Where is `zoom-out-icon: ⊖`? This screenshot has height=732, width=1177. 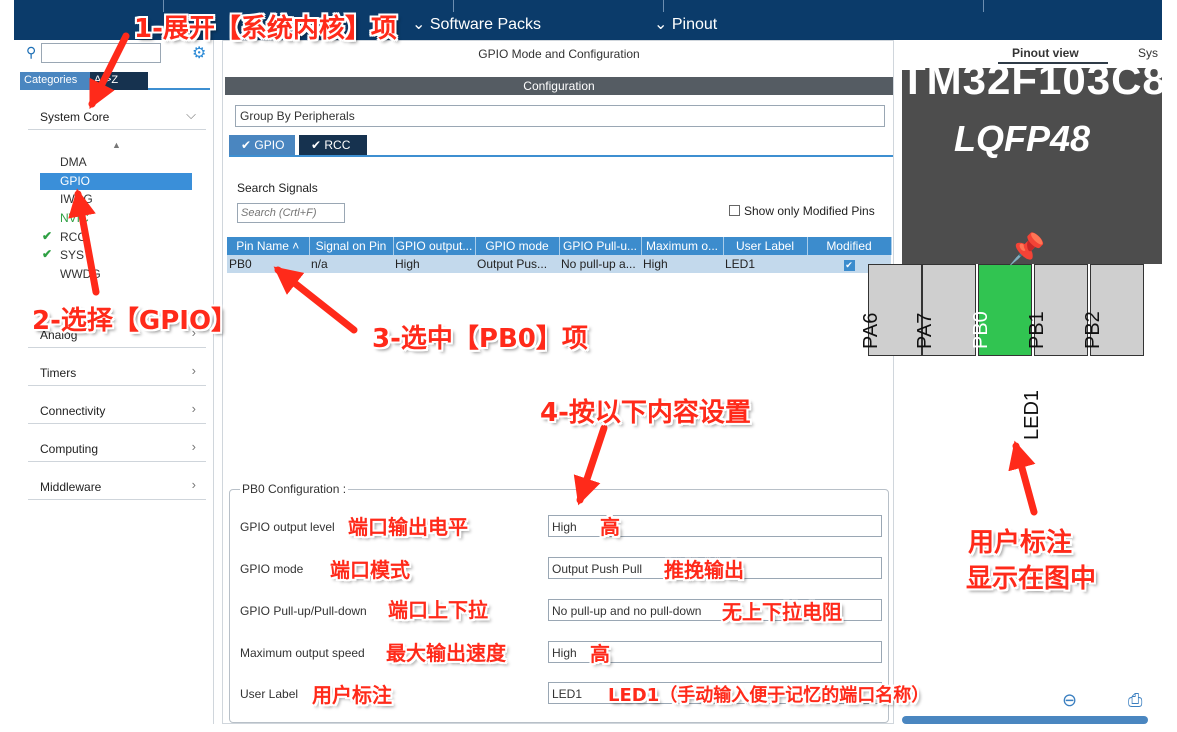 zoom-out-icon: ⊖ is located at coordinates (1069, 700).